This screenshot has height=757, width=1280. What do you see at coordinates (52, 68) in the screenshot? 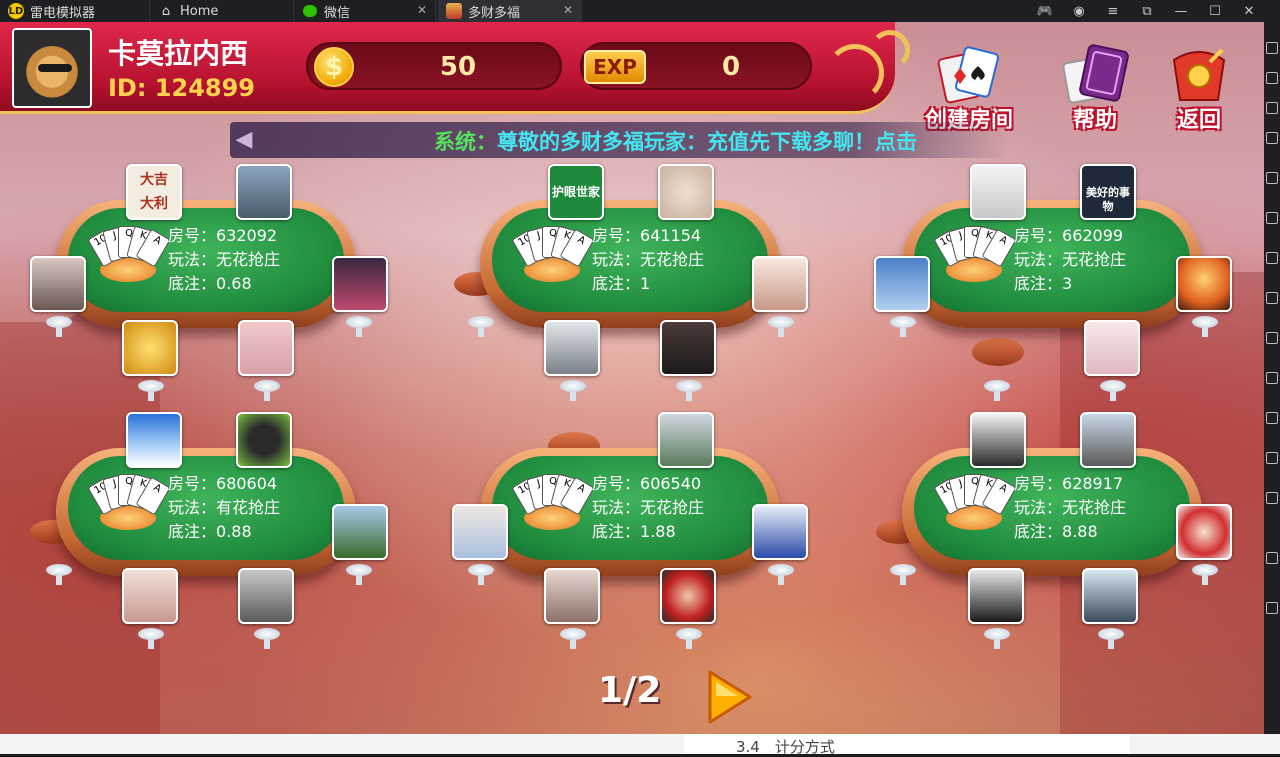
I see `player-avatar` at bounding box center [52, 68].